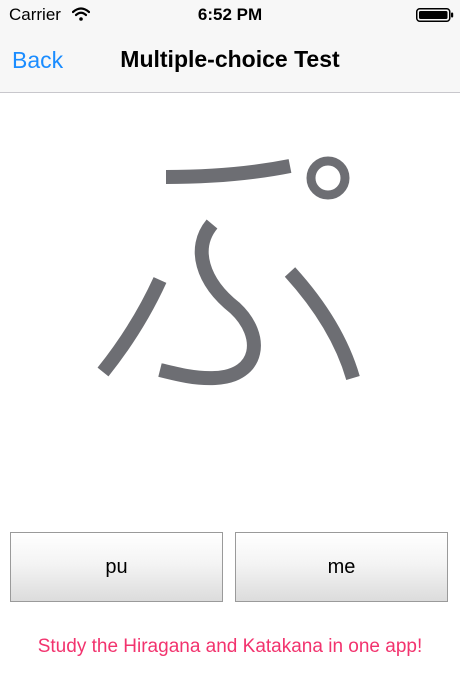 This screenshot has height=690, width=460. What do you see at coordinates (328, 178) in the screenshot?
I see `handakuten-mark` at bounding box center [328, 178].